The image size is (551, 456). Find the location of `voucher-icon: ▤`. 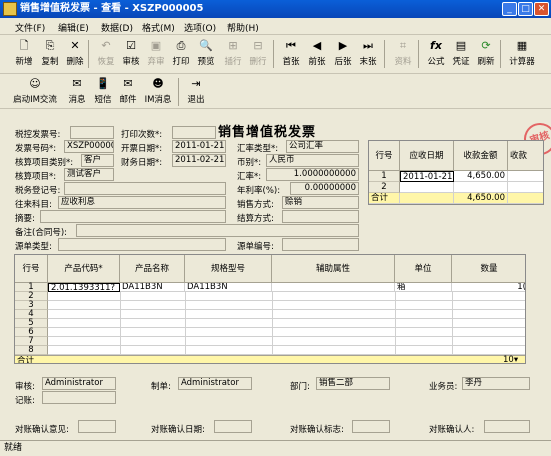

voucher-icon: ▤ is located at coordinates (461, 45).